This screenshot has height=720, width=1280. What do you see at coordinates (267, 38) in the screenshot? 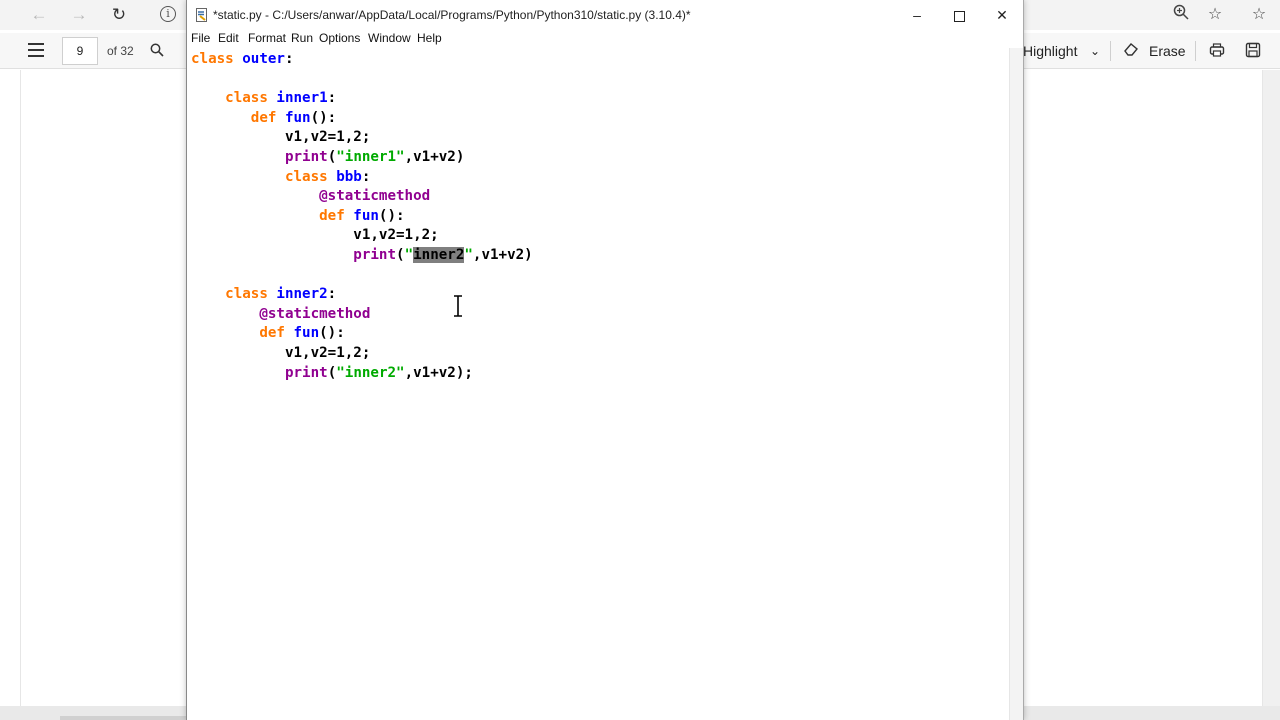
I see `menu-format: Format` at bounding box center [267, 38].